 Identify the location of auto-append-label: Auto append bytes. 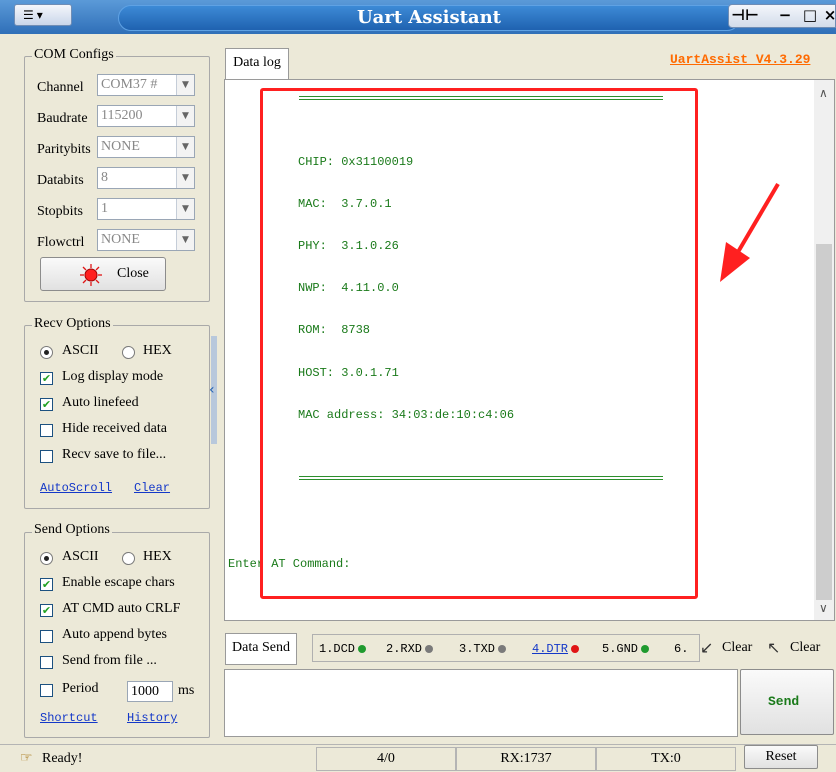
(114, 634).